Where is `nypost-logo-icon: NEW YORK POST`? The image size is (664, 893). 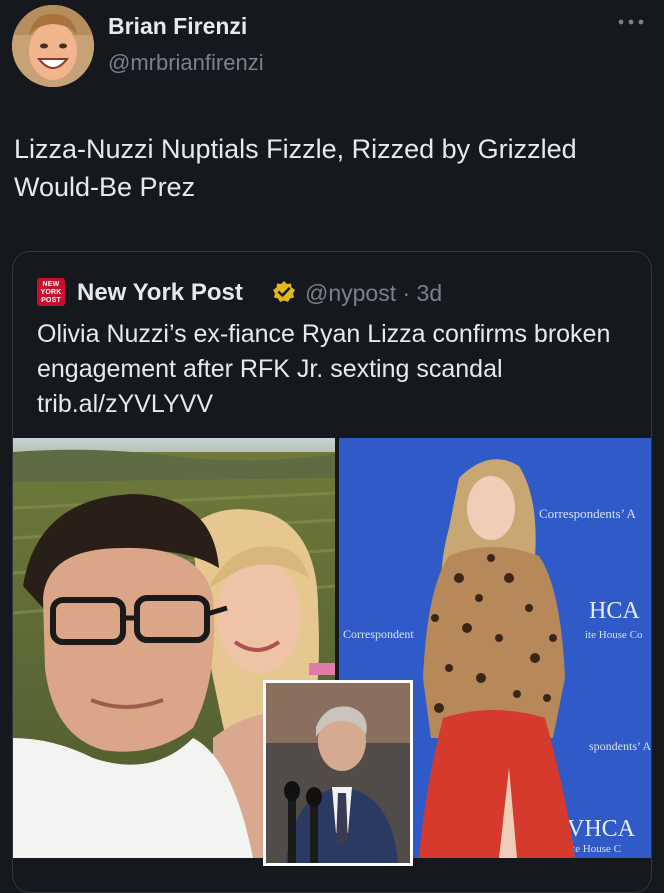 nypost-logo-icon: NEW YORK POST is located at coordinates (51, 292).